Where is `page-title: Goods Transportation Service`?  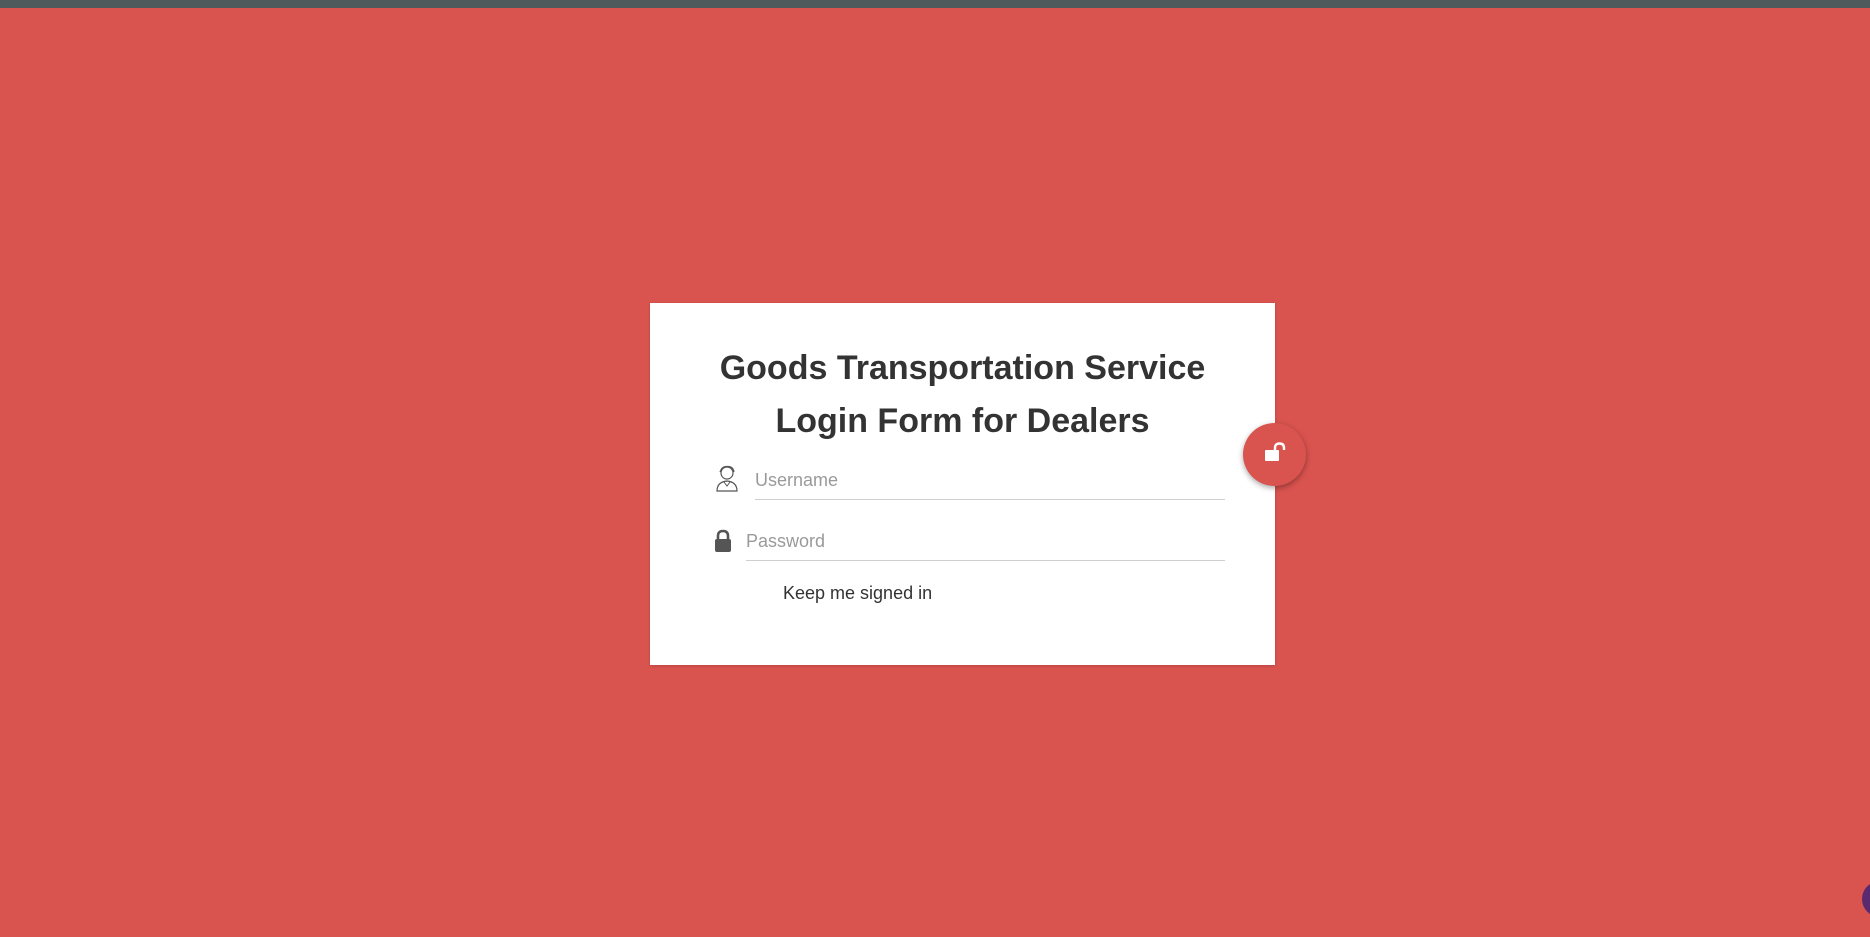 page-title: Goods Transportation Service is located at coordinates (962, 368).